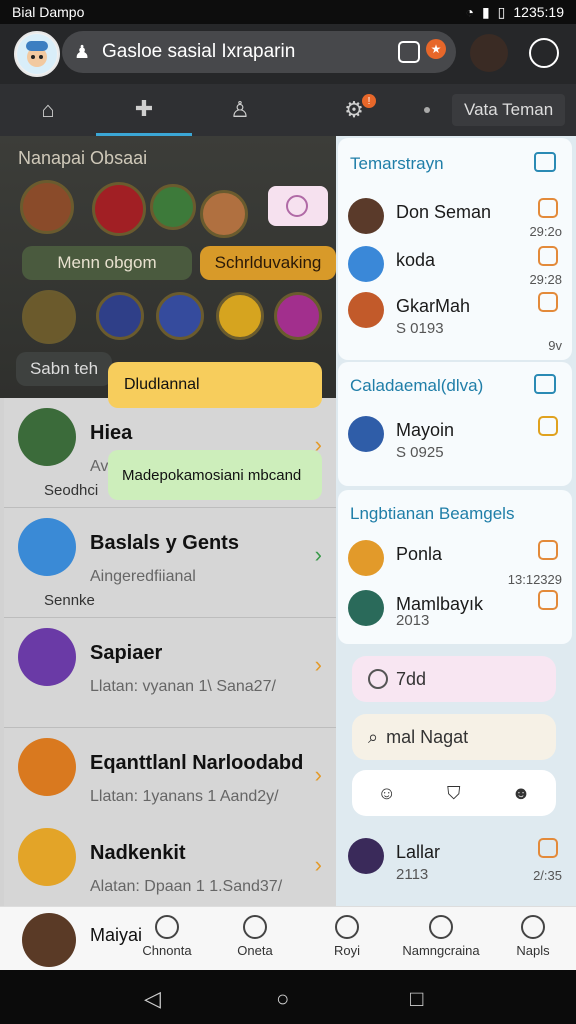  What do you see at coordinates (282, 999) in the screenshot?
I see `home-circle-icon: ○` at bounding box center [282, 999].